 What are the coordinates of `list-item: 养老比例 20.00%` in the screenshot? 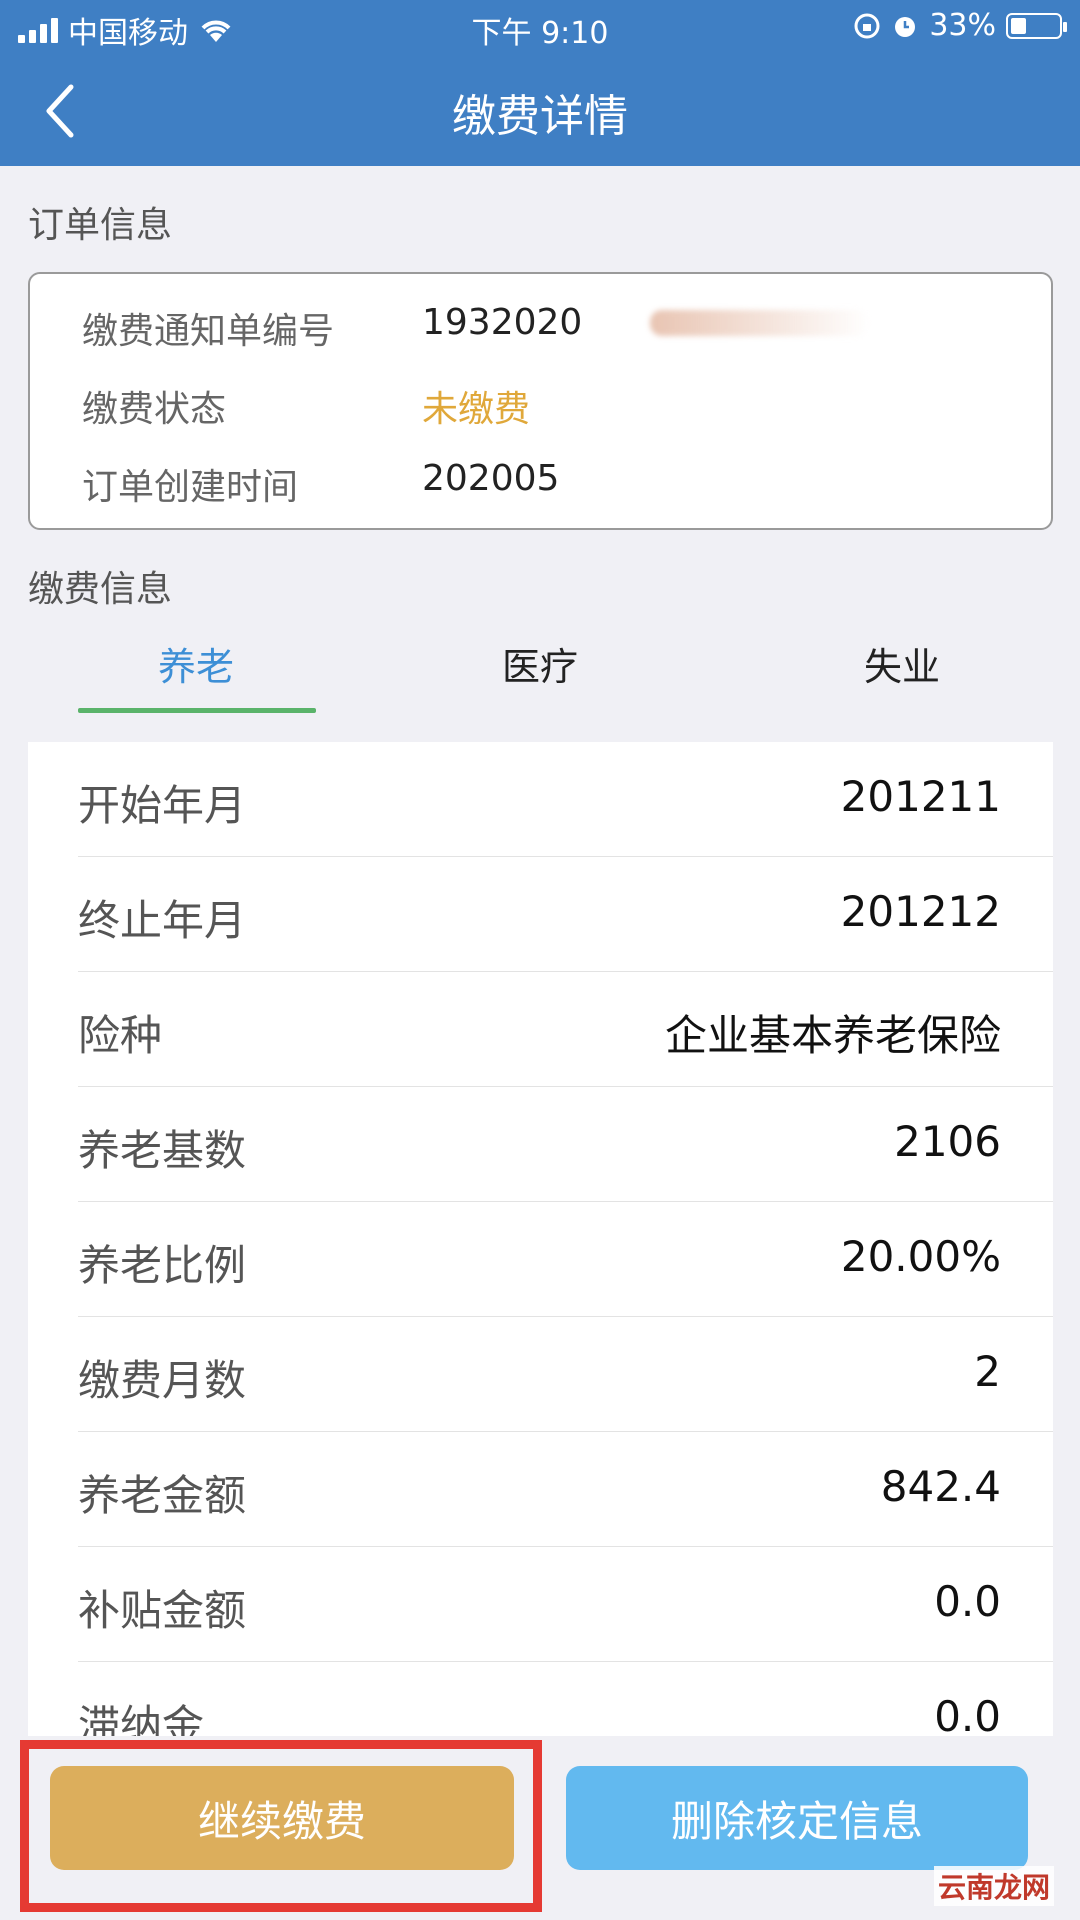 It's located at (565, 1259).